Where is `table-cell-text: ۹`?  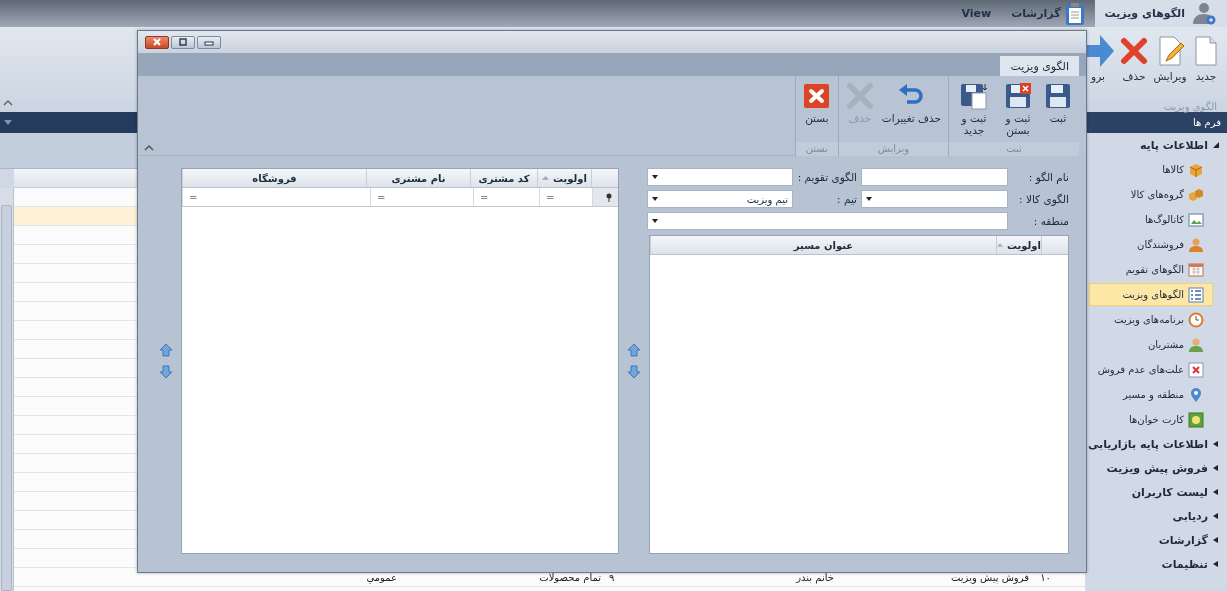 table-cell-text: ۹ is located at coordinates (612, 577).